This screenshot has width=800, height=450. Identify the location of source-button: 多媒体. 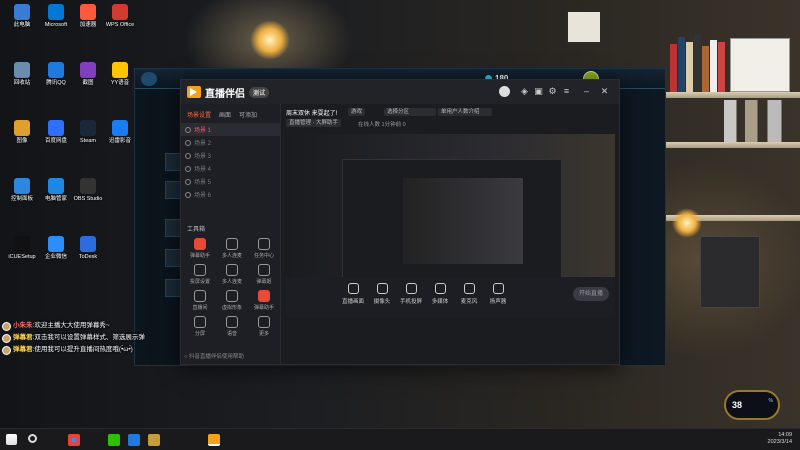
(440, 294).